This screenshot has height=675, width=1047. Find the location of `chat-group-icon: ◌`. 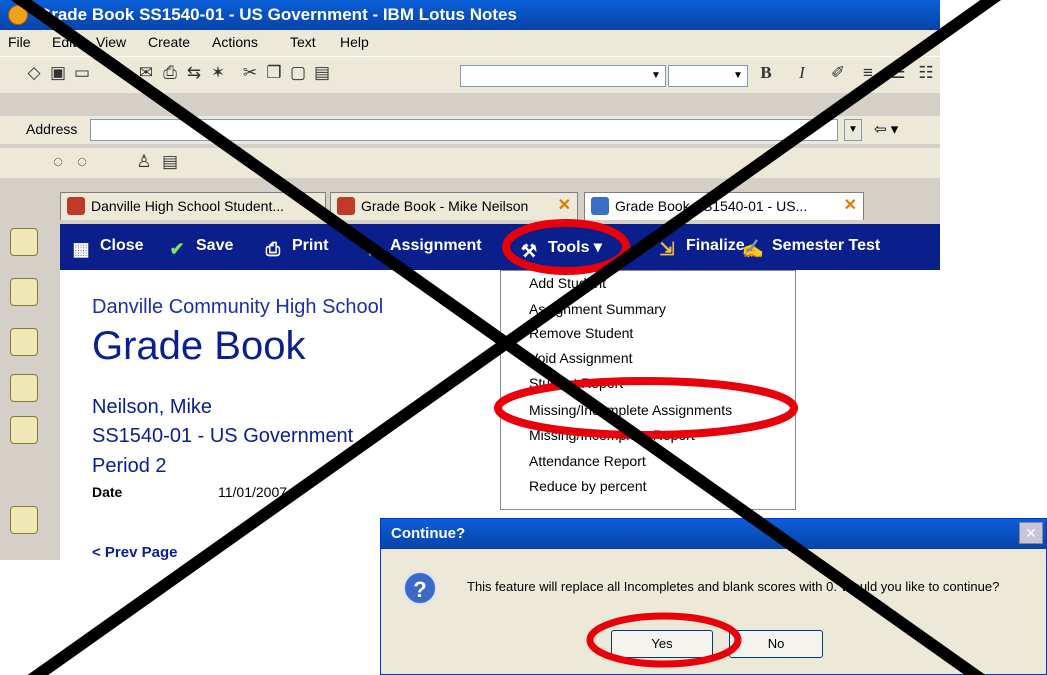

chat-group-icon: ◌ is located at coordinates (82, 162).